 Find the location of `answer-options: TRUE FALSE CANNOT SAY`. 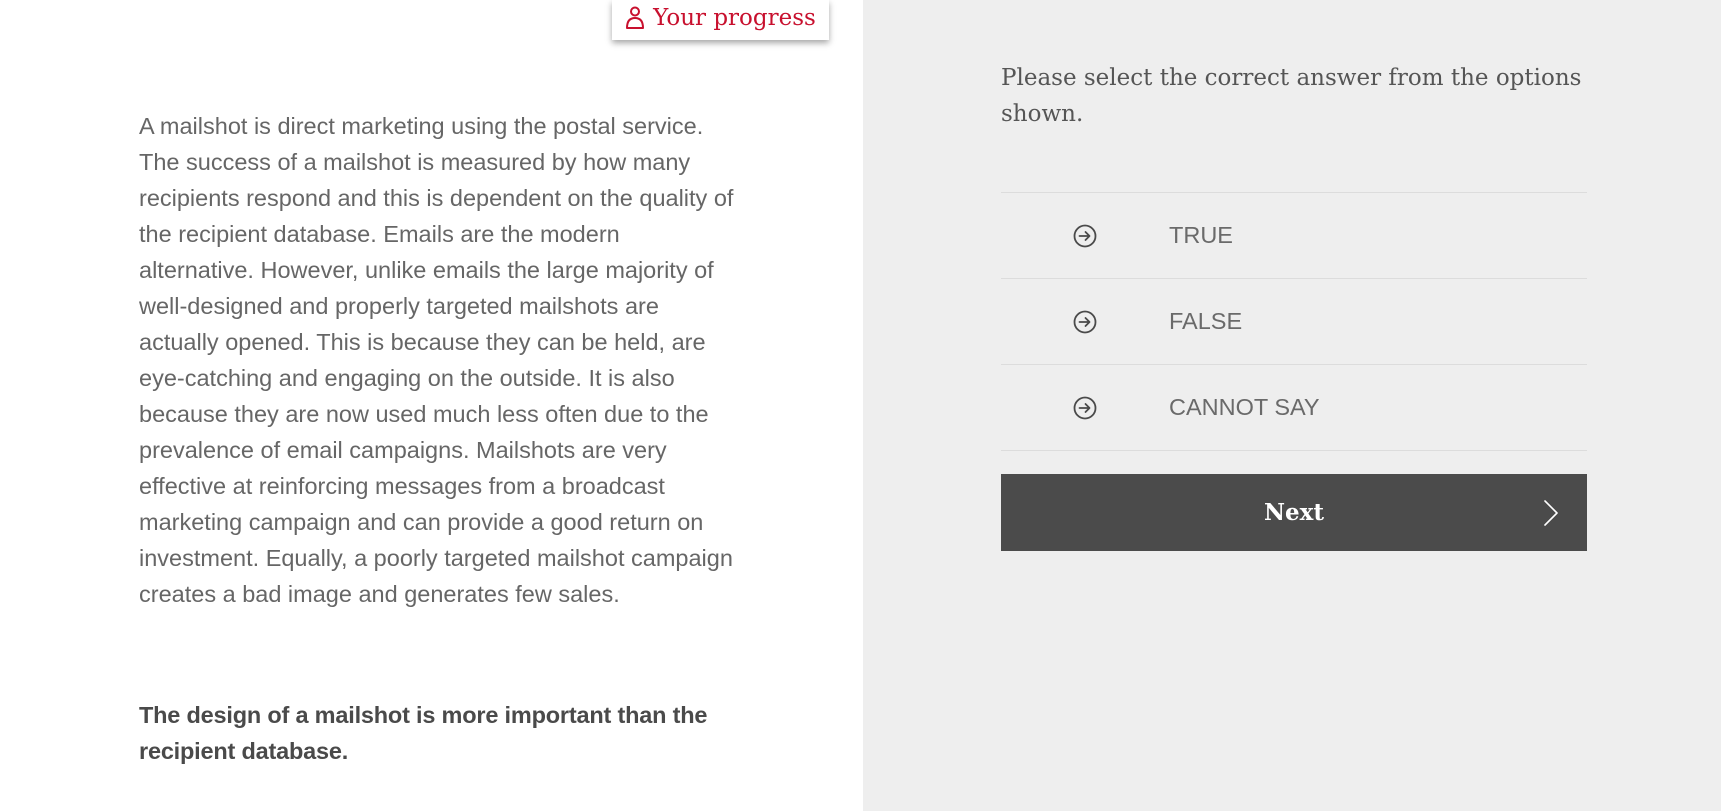

answer-options: TRUE FALSE CANNOT SAY is located at coordinates (1294, 321).